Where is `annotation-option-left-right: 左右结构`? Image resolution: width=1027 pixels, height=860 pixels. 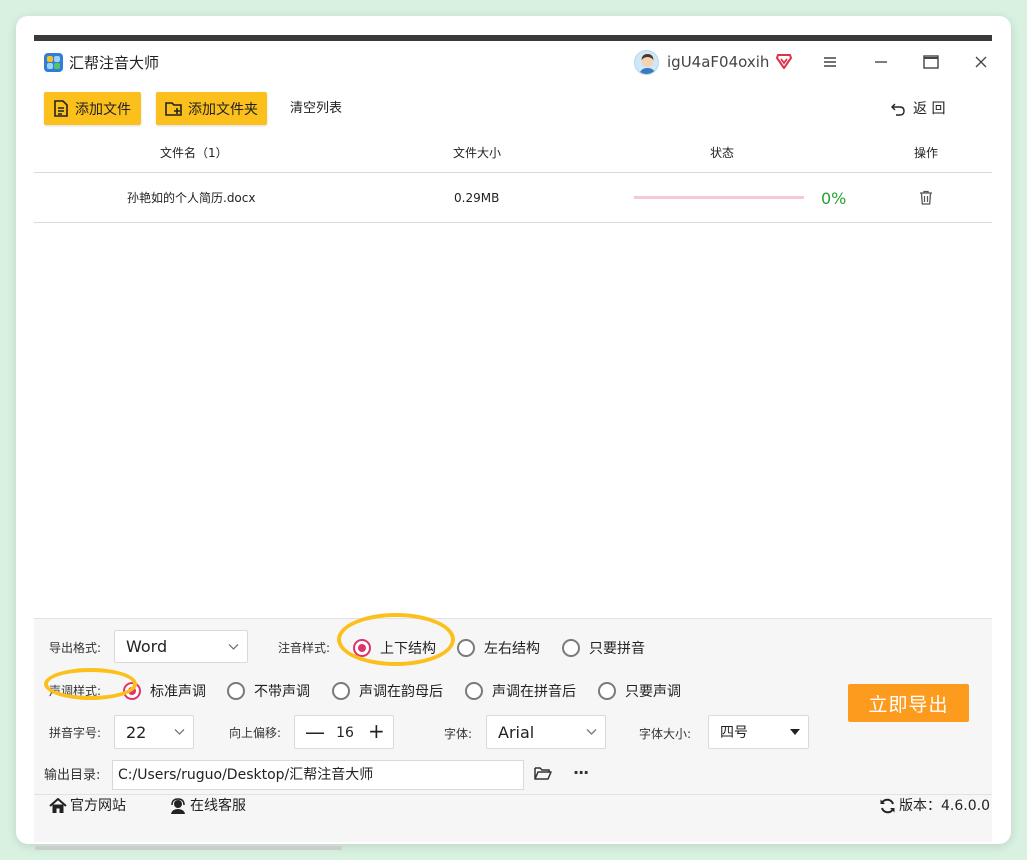
annotation-option-left-right: 左右结构 is located at coordinates (498, 648).